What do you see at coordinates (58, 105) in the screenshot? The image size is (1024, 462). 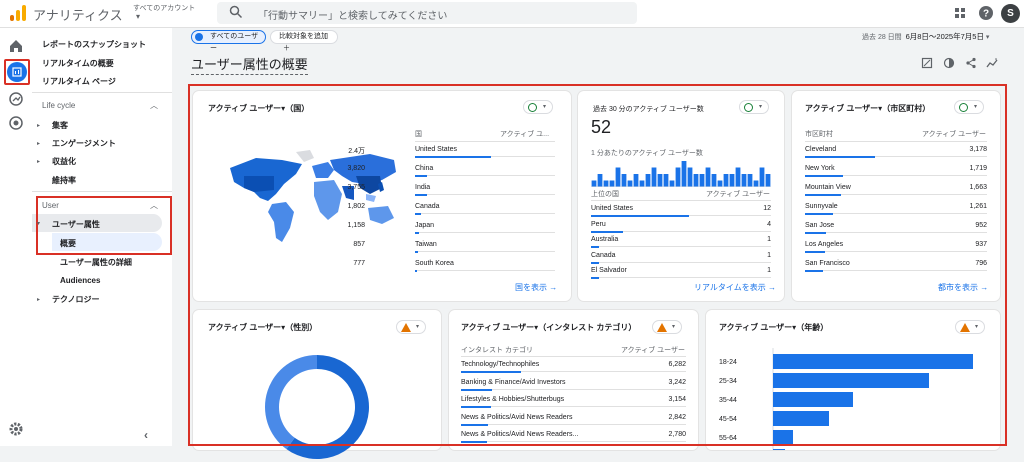 I see `nav-section-lifecycle: Life cycle` at bounding box center [58, 105].